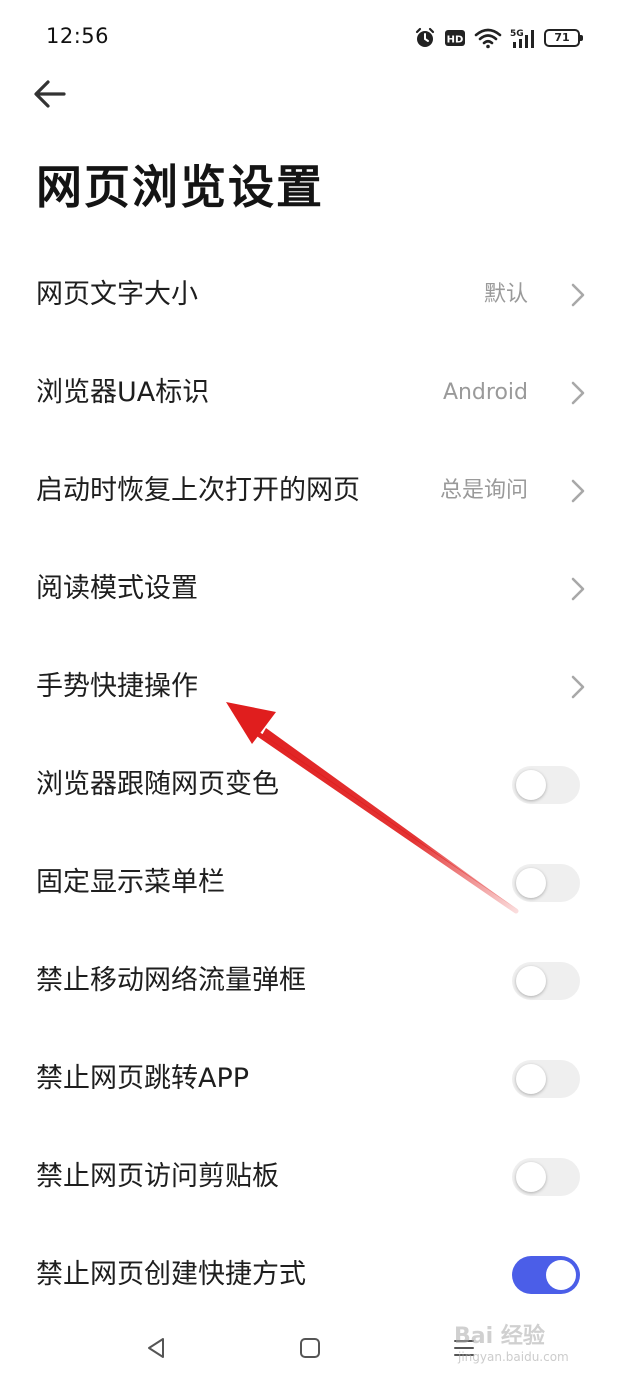 Image resolution: width=620 pixels, height=1386 pixels. Describe the element at coordinates (310, 393) in the screenshot. I see `setting-row-ua: 浏览器UA标识 Android` at that location.